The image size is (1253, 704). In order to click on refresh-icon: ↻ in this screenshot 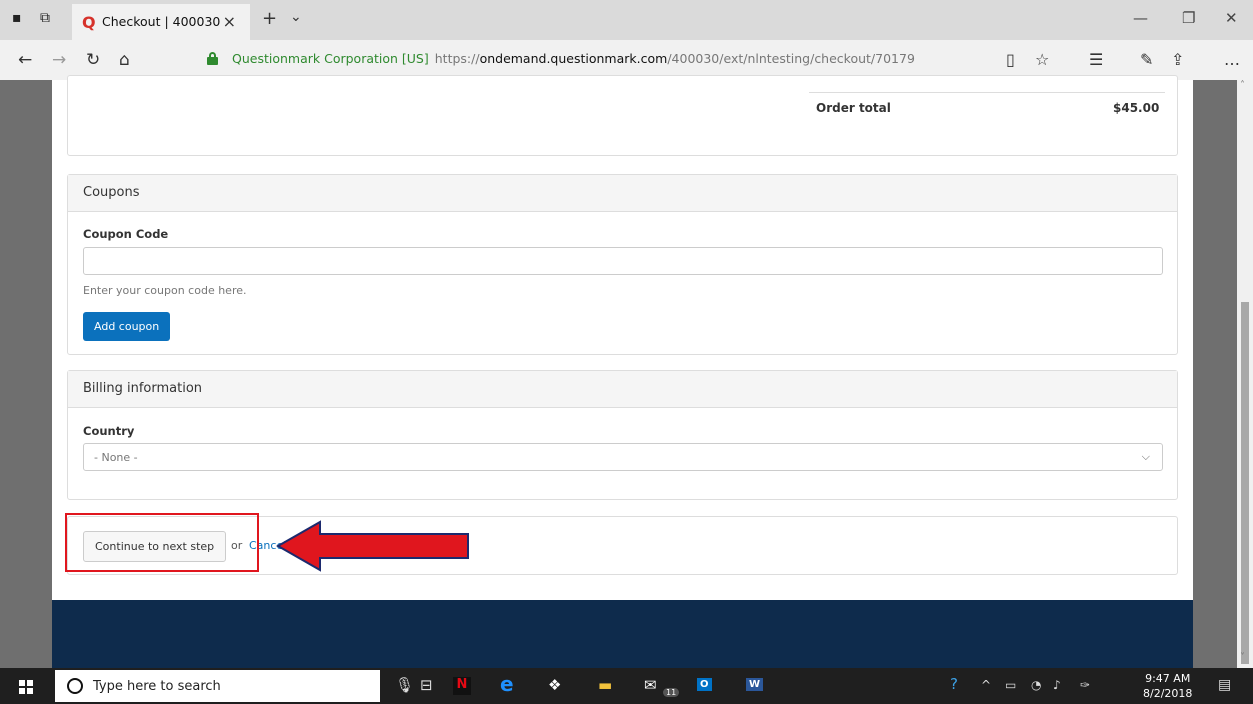, I will do `click(93, 60)`.